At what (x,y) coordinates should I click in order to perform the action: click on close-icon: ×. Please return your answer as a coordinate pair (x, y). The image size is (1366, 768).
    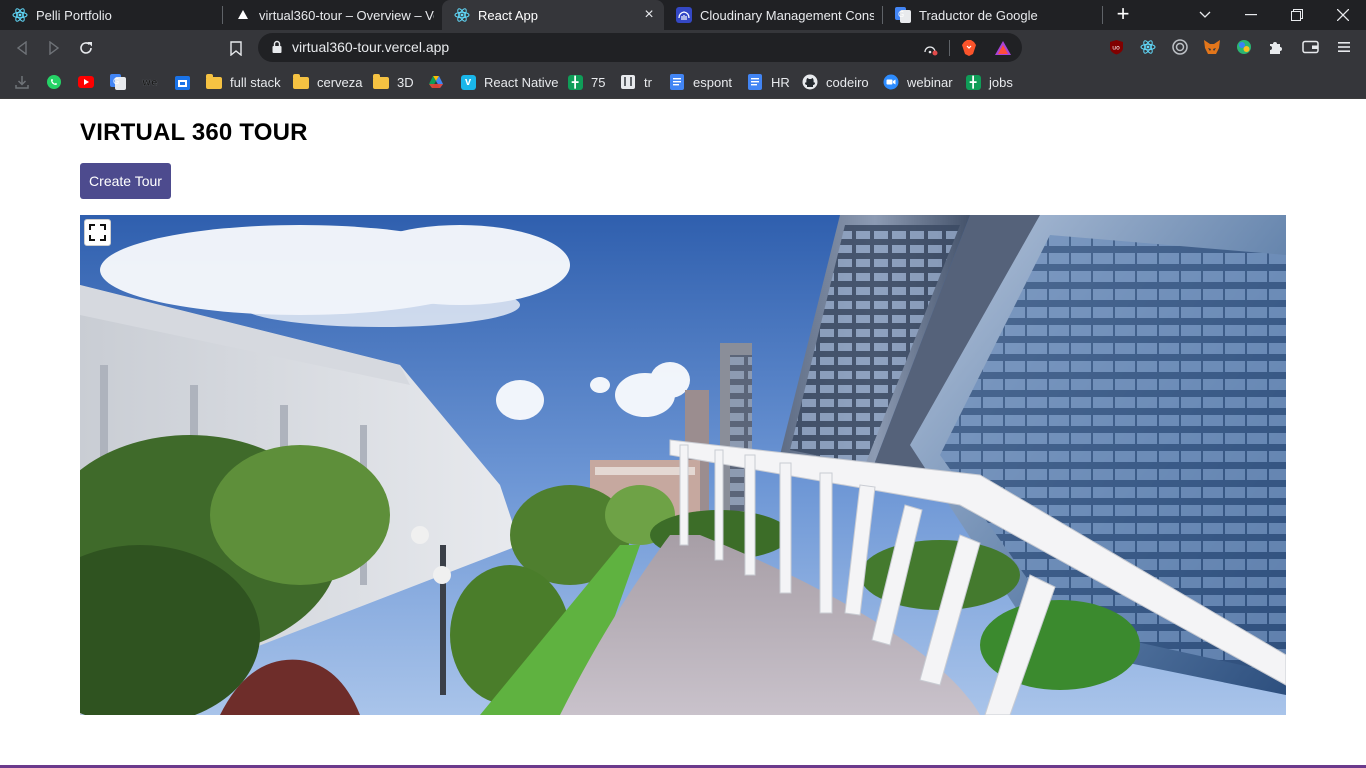
    Looking at the image, I should click on (649, 15).